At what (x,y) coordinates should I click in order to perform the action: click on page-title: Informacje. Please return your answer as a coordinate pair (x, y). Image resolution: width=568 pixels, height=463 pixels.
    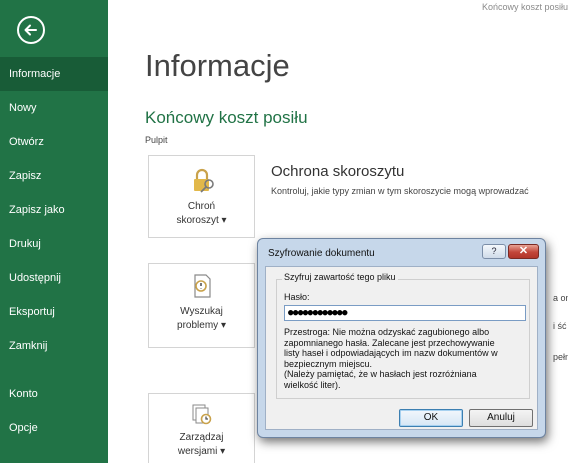
    Looking at the image, I should click on (217, 65).